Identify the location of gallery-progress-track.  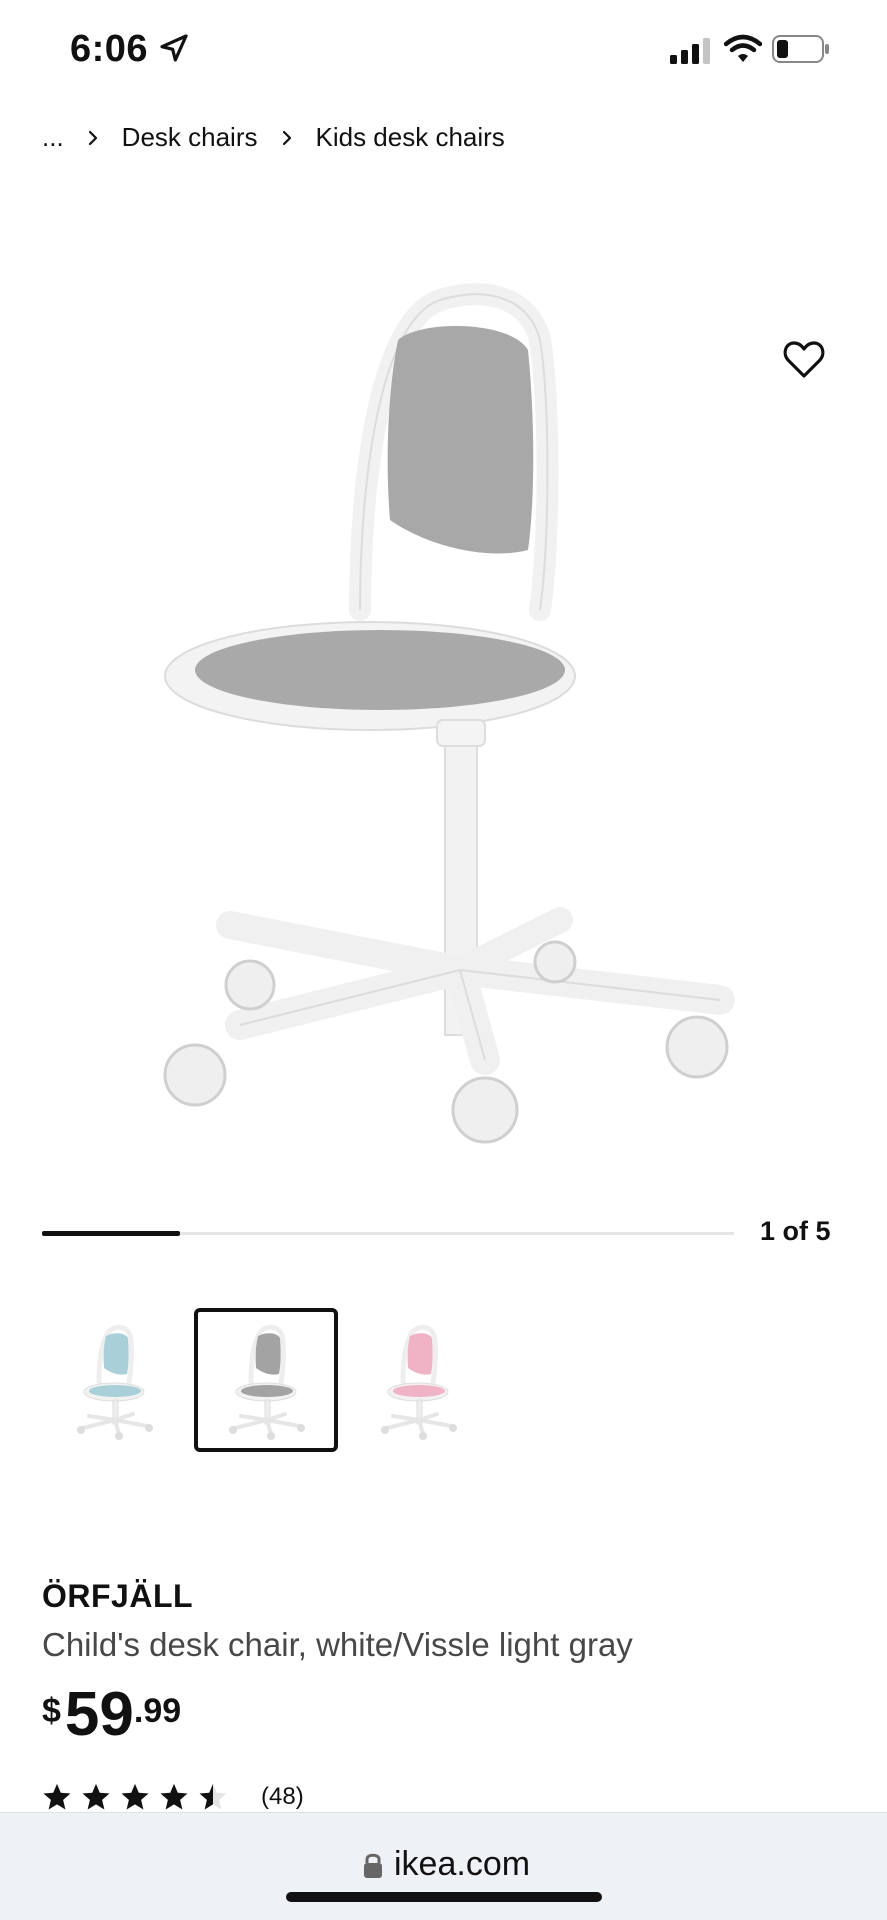
(388, 1233).